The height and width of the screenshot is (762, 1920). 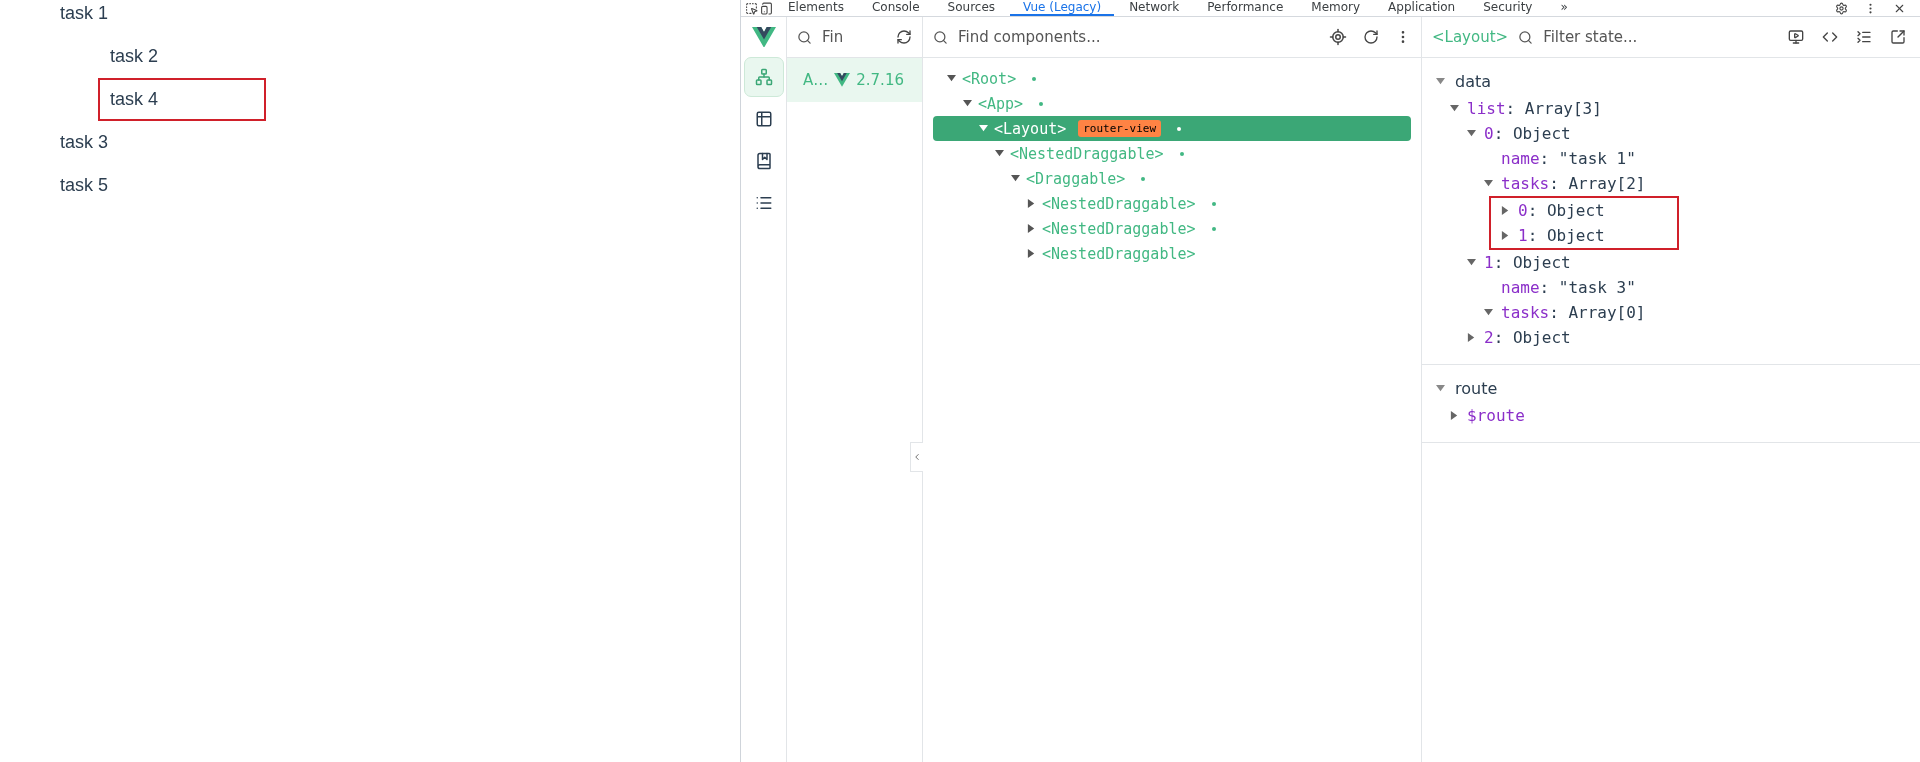 I want to click on devtools-tab: Application, so click(x=1422, y=8).